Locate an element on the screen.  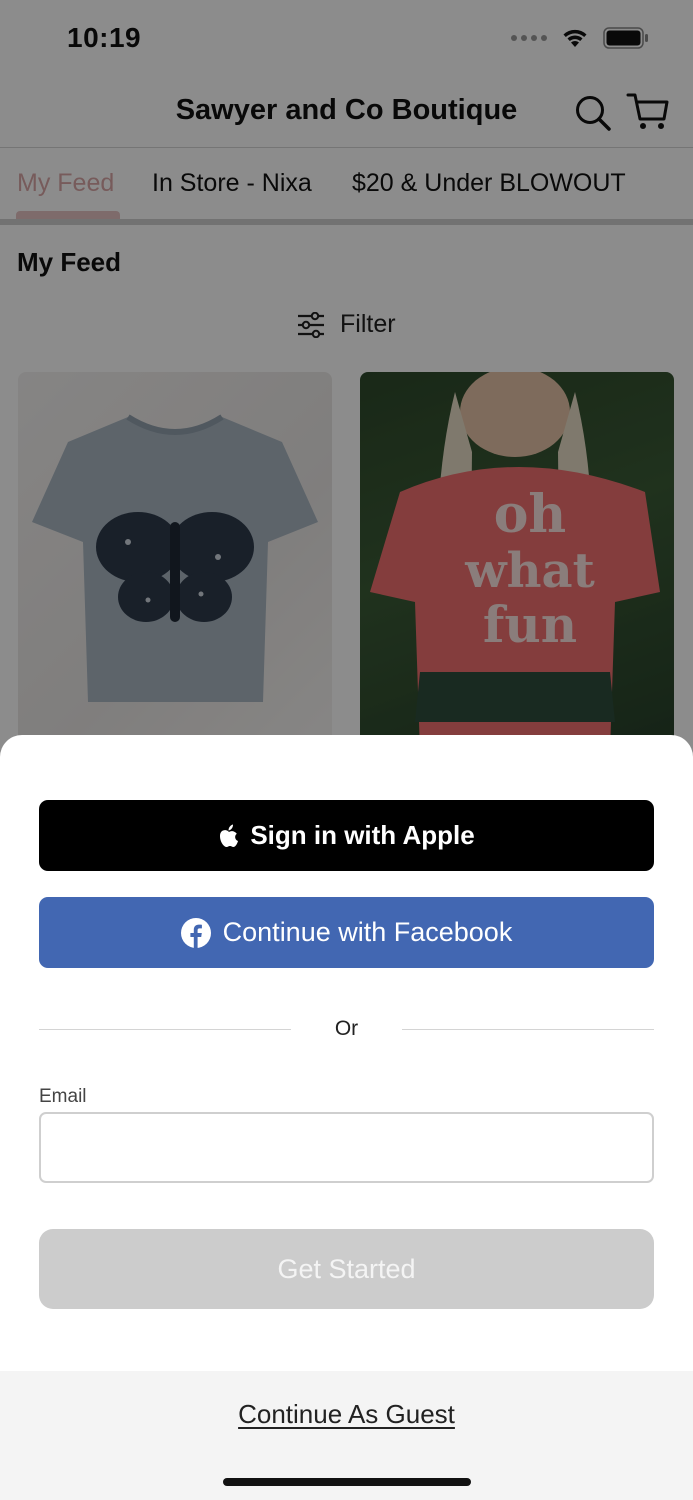
facebook-logo-icon is located at coordinates (195, 932).